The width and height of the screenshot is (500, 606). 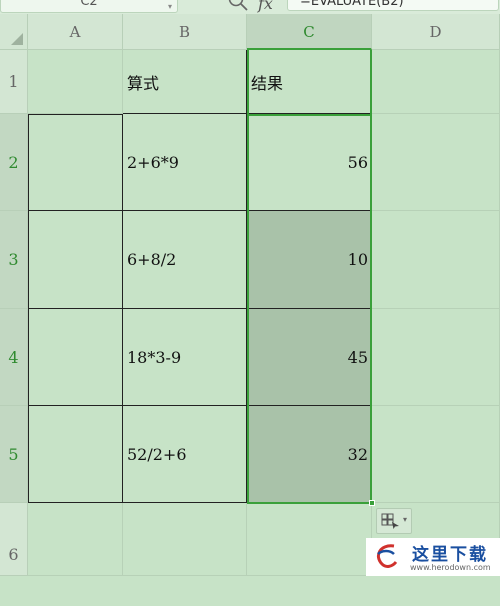 I want to click on formula-bar: C2 ▾ fx =EVALUATE(B2), so click(x=250, y=7).